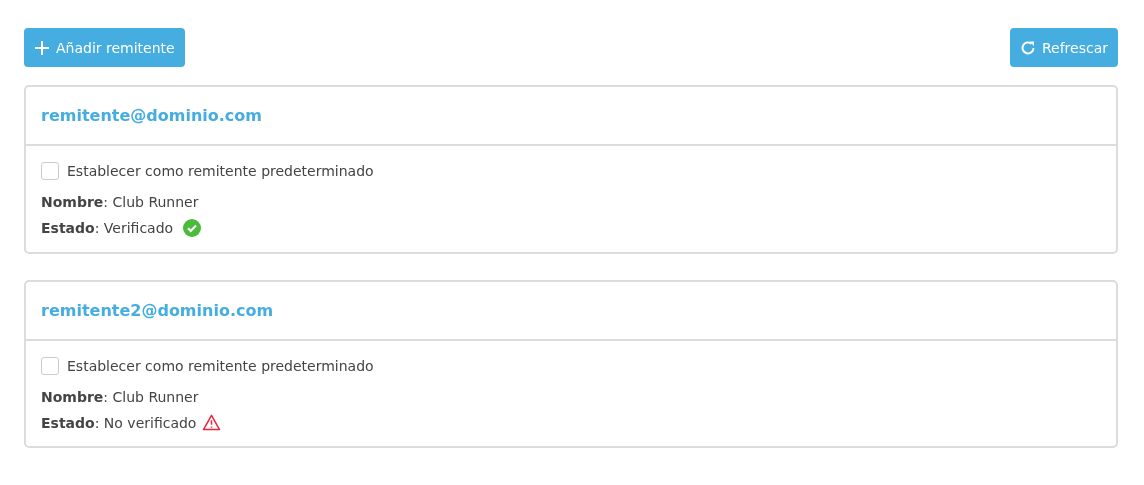 The width and height of the screenshot is (1144, 485). What do you see at coordinates (1027, 47) in the screenshot?
I see `refresh-icon` at bounding box center [1027, 47].